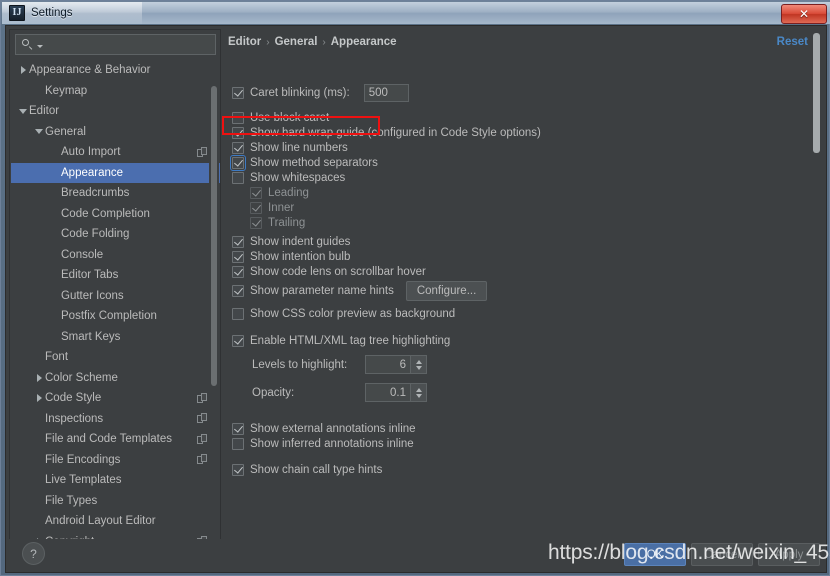  Describe the element at coordinates (238, 132) in the screenshot. I see `show-hard-wrap-guide-checkbox` at that location.